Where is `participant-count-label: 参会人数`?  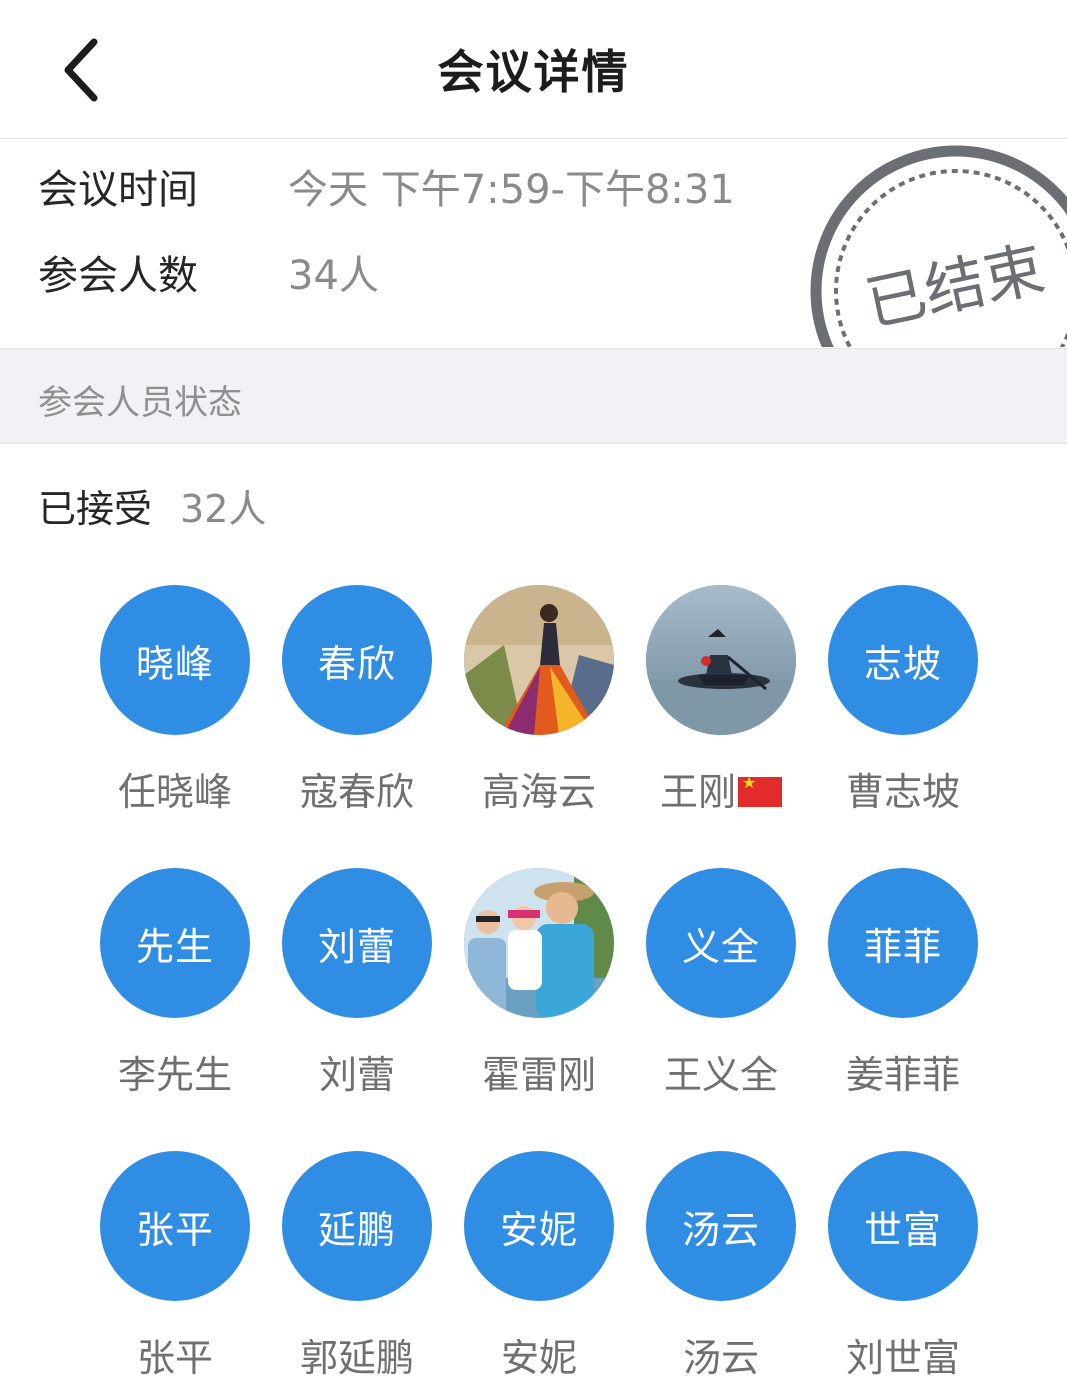 participant-count-label: 参会人数 is located at coordinates (118, 276).